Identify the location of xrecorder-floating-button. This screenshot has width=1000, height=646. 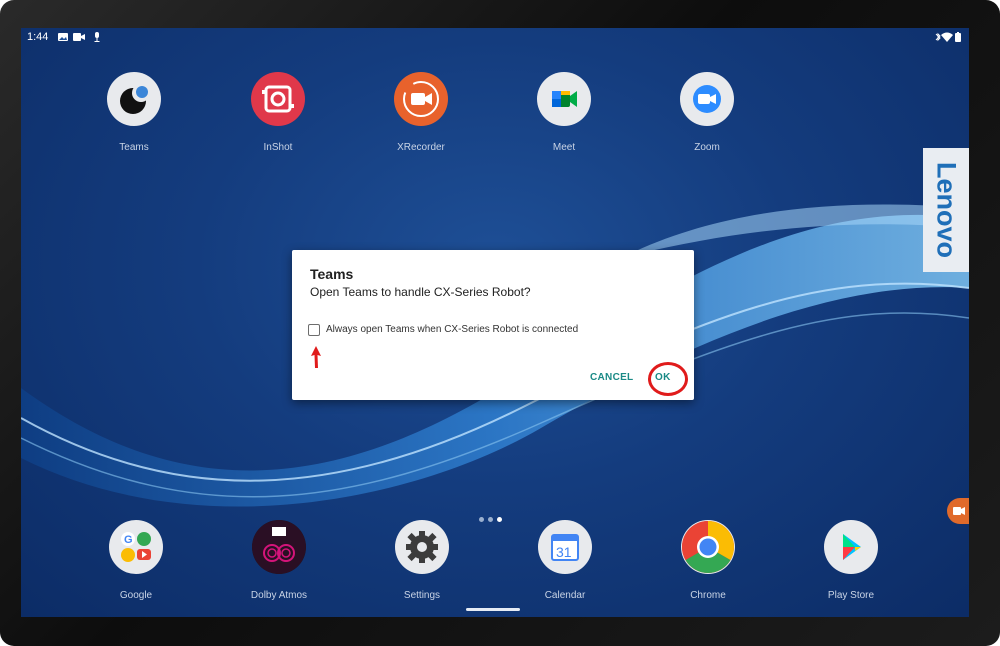
(958, 511).